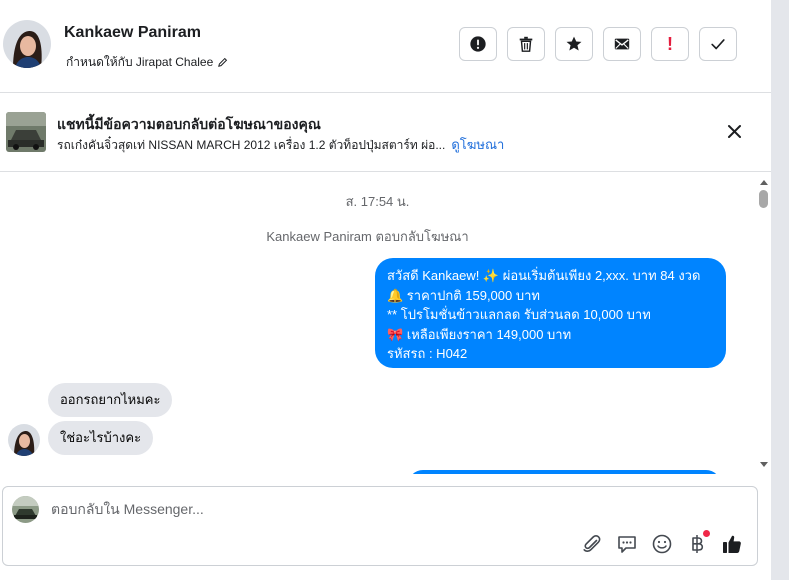  Describe the element at coordinates (764, 325) in the screenshot. I see `thread-scrollbar` at that location.